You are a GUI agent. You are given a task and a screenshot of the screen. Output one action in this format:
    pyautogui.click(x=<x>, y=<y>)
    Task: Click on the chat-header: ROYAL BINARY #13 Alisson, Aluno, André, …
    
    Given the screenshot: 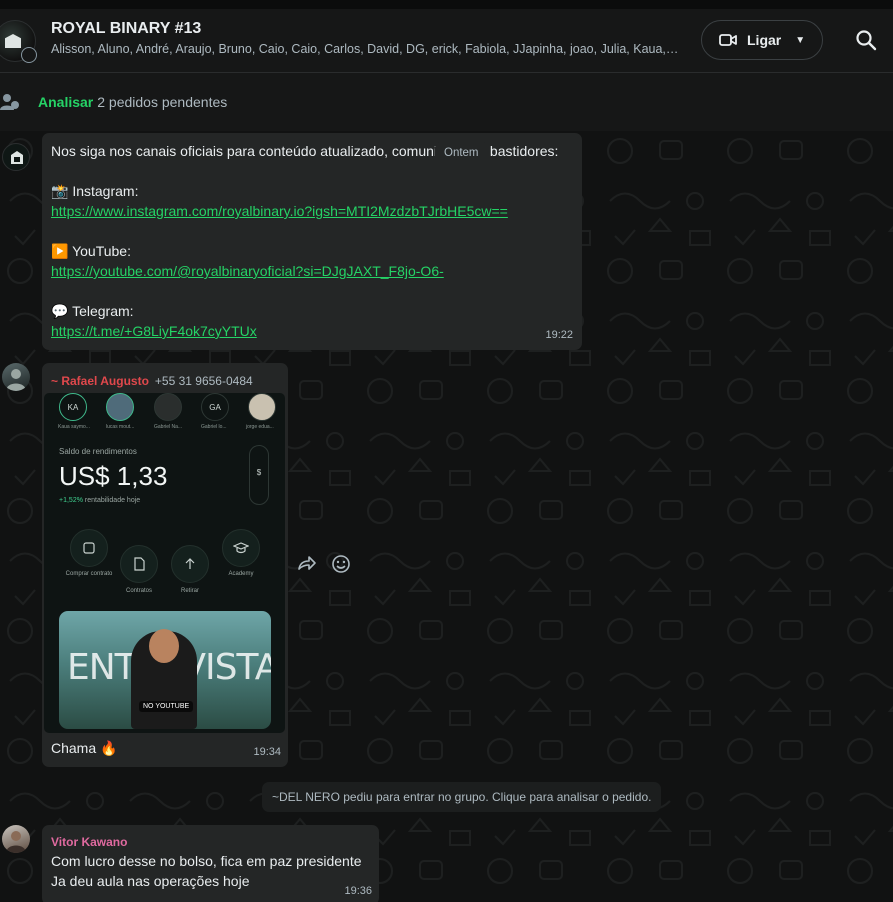 What is the action you would take?
    pyautogui.click(x=446, y=41)
    